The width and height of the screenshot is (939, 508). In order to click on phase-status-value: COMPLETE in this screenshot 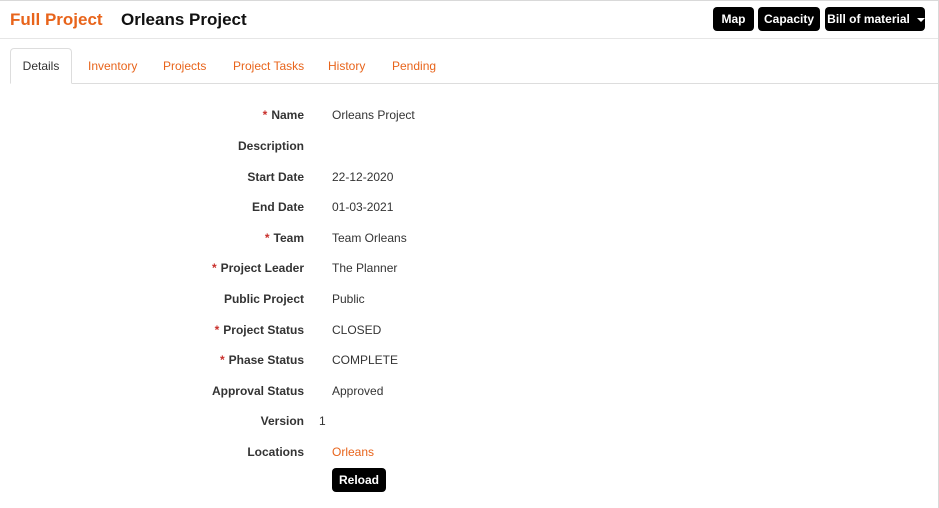, I will do `click(365, 360)`.